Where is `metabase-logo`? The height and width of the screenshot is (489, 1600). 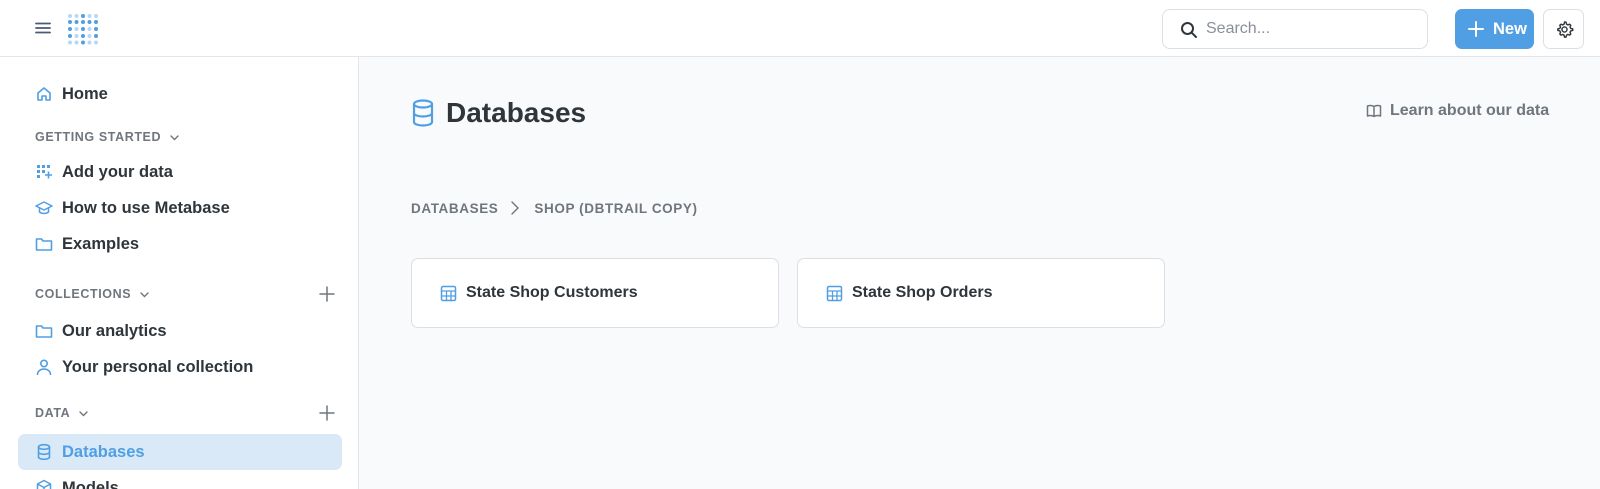
metabase-logo is located at coordinates (83, 29).